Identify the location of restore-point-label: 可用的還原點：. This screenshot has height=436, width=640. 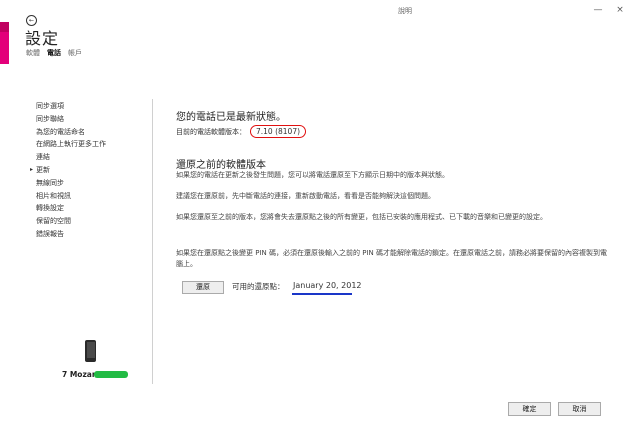
(258, 286).